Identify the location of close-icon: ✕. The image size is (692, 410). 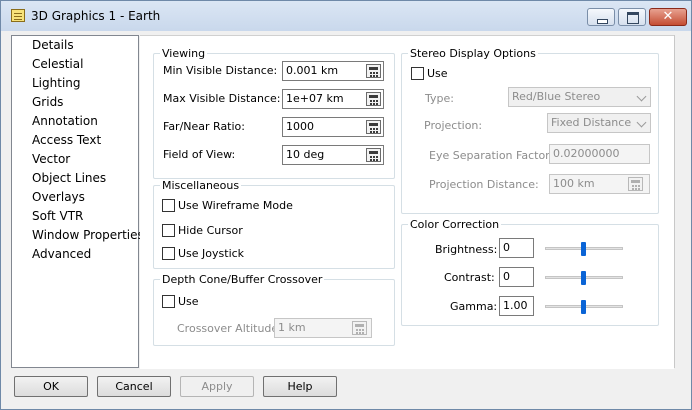
(668, 16).